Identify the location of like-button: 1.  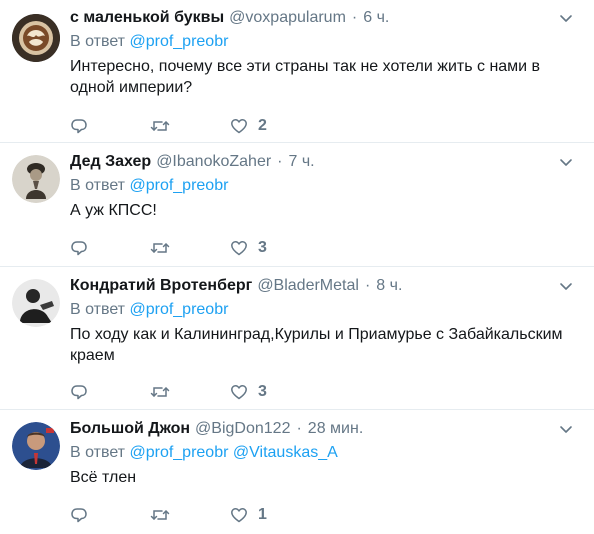
(248, 515).